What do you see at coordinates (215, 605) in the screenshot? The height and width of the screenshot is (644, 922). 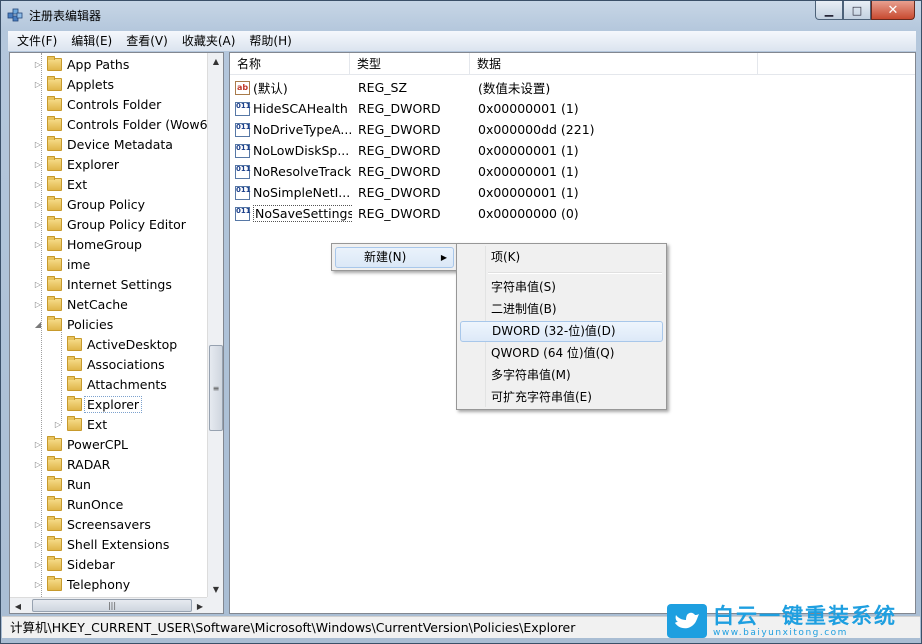 I see `scrollbar-corner` at bounding box center [215, 605].